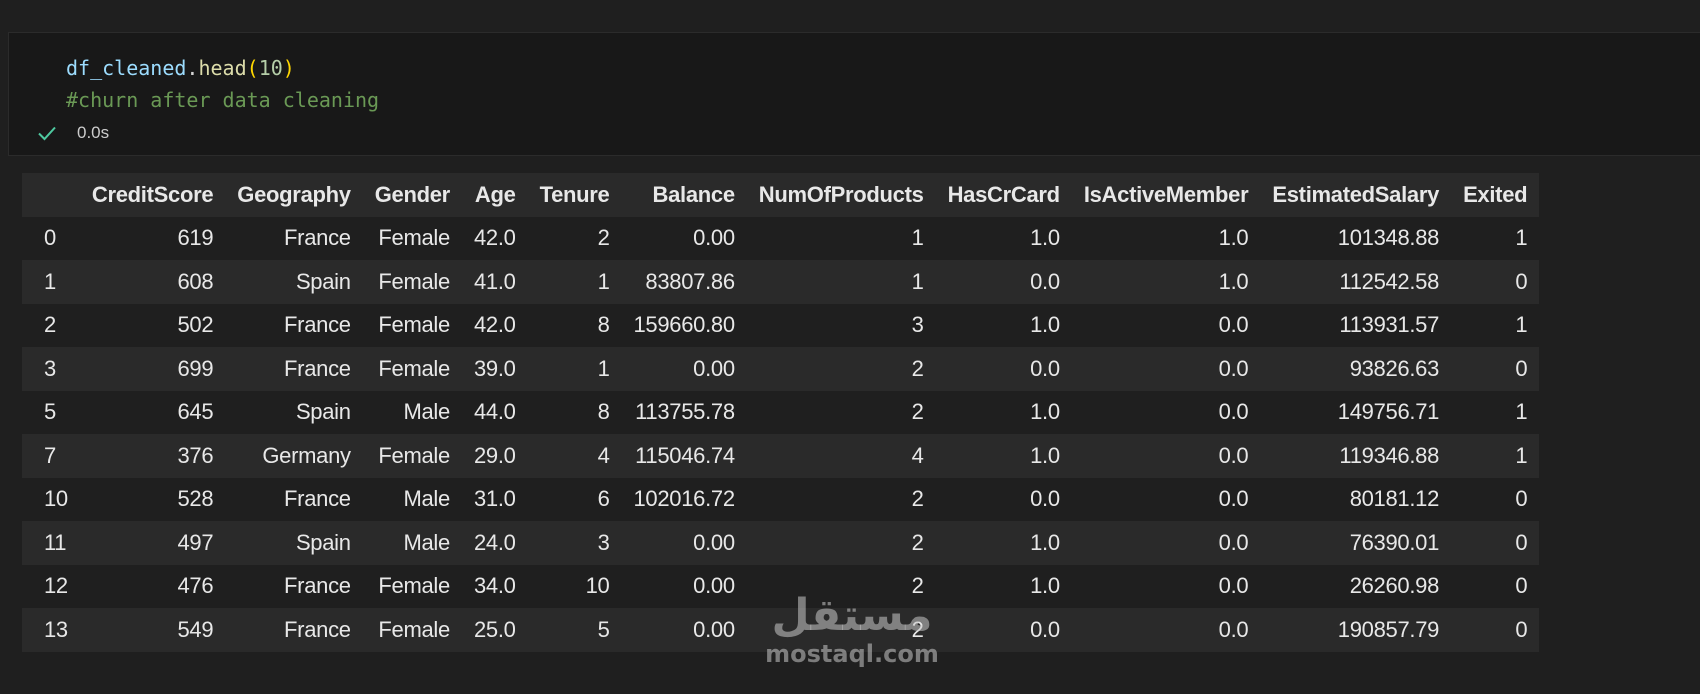 This screenshot has height=694, width=1700. What do you see at coordinates (494, 542) in the screenshot?
I see `table-cell: 24.0` at bounding box center [494, 542].